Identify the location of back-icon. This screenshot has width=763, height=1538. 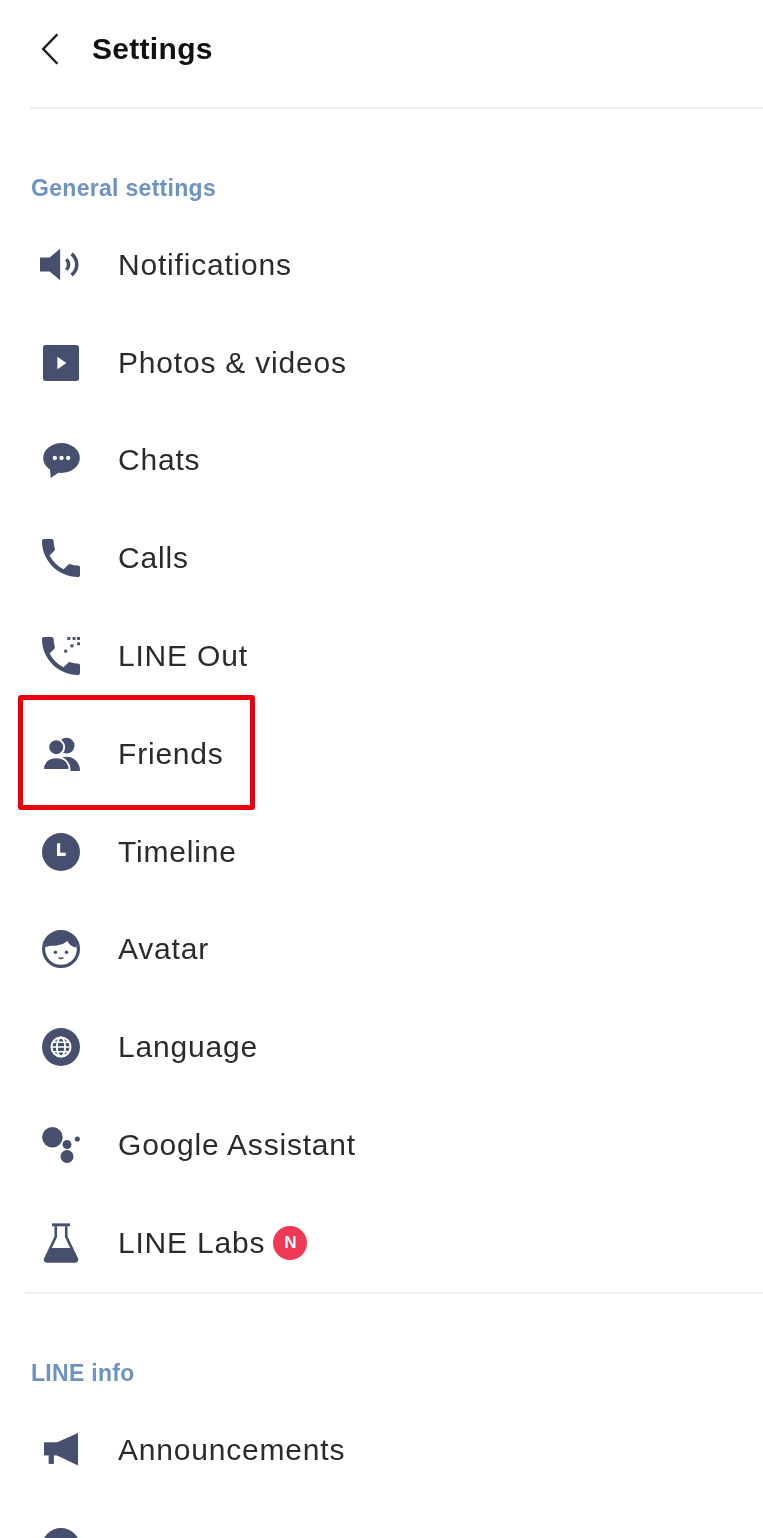
(50, 48).